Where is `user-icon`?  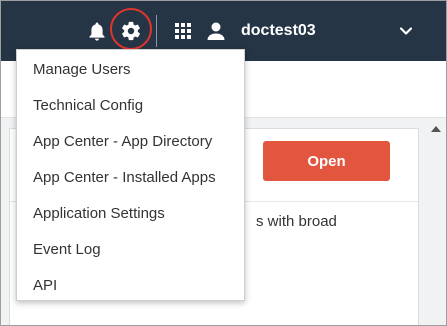
user-icon is located at coordinates (216, 31).